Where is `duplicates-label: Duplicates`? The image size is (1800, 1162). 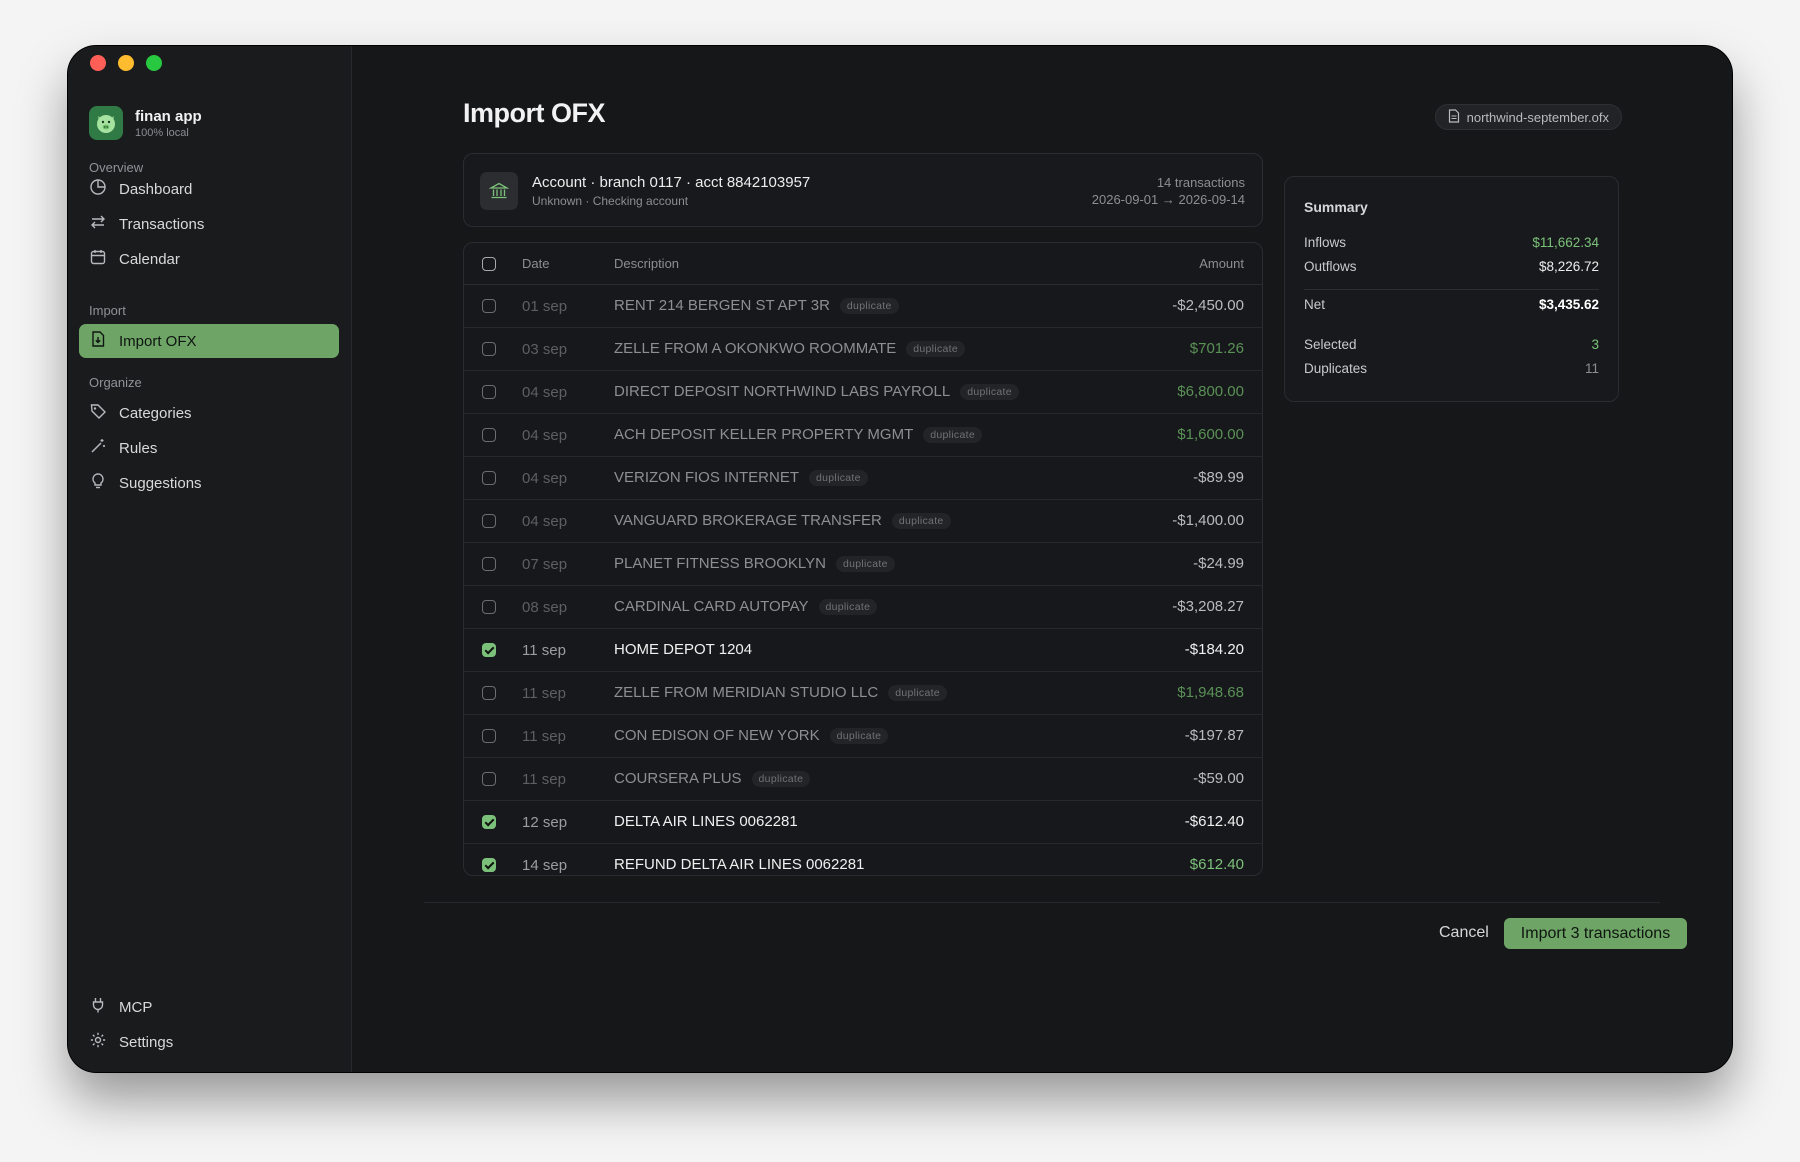
duplicates-label: Duplicates is located at coordinates (1336, 368).